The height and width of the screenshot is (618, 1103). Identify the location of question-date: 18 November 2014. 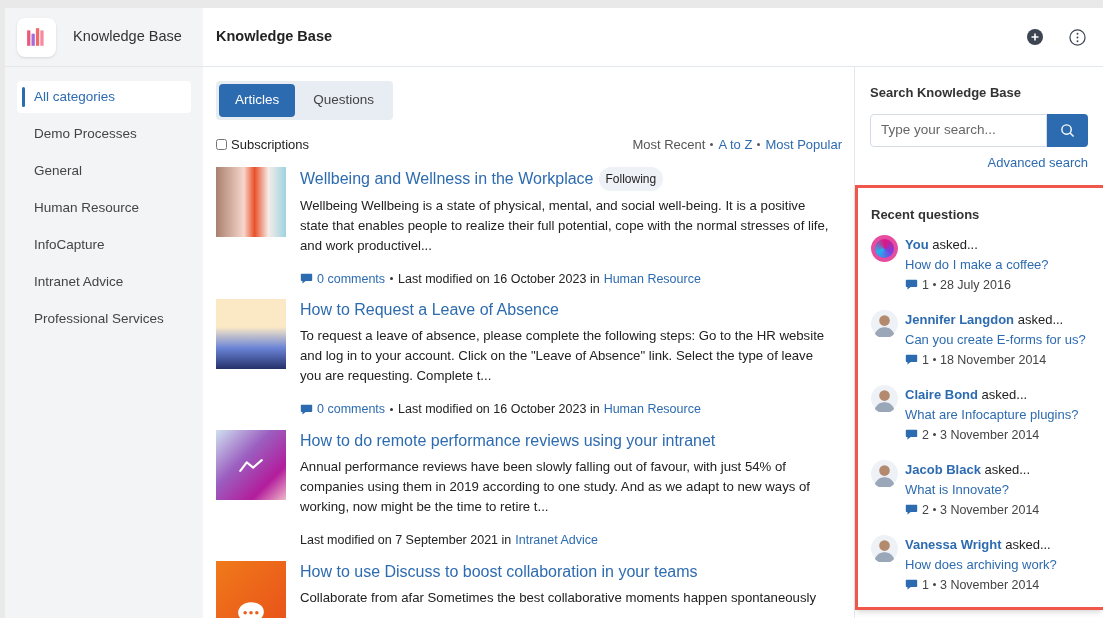
(993, 360).